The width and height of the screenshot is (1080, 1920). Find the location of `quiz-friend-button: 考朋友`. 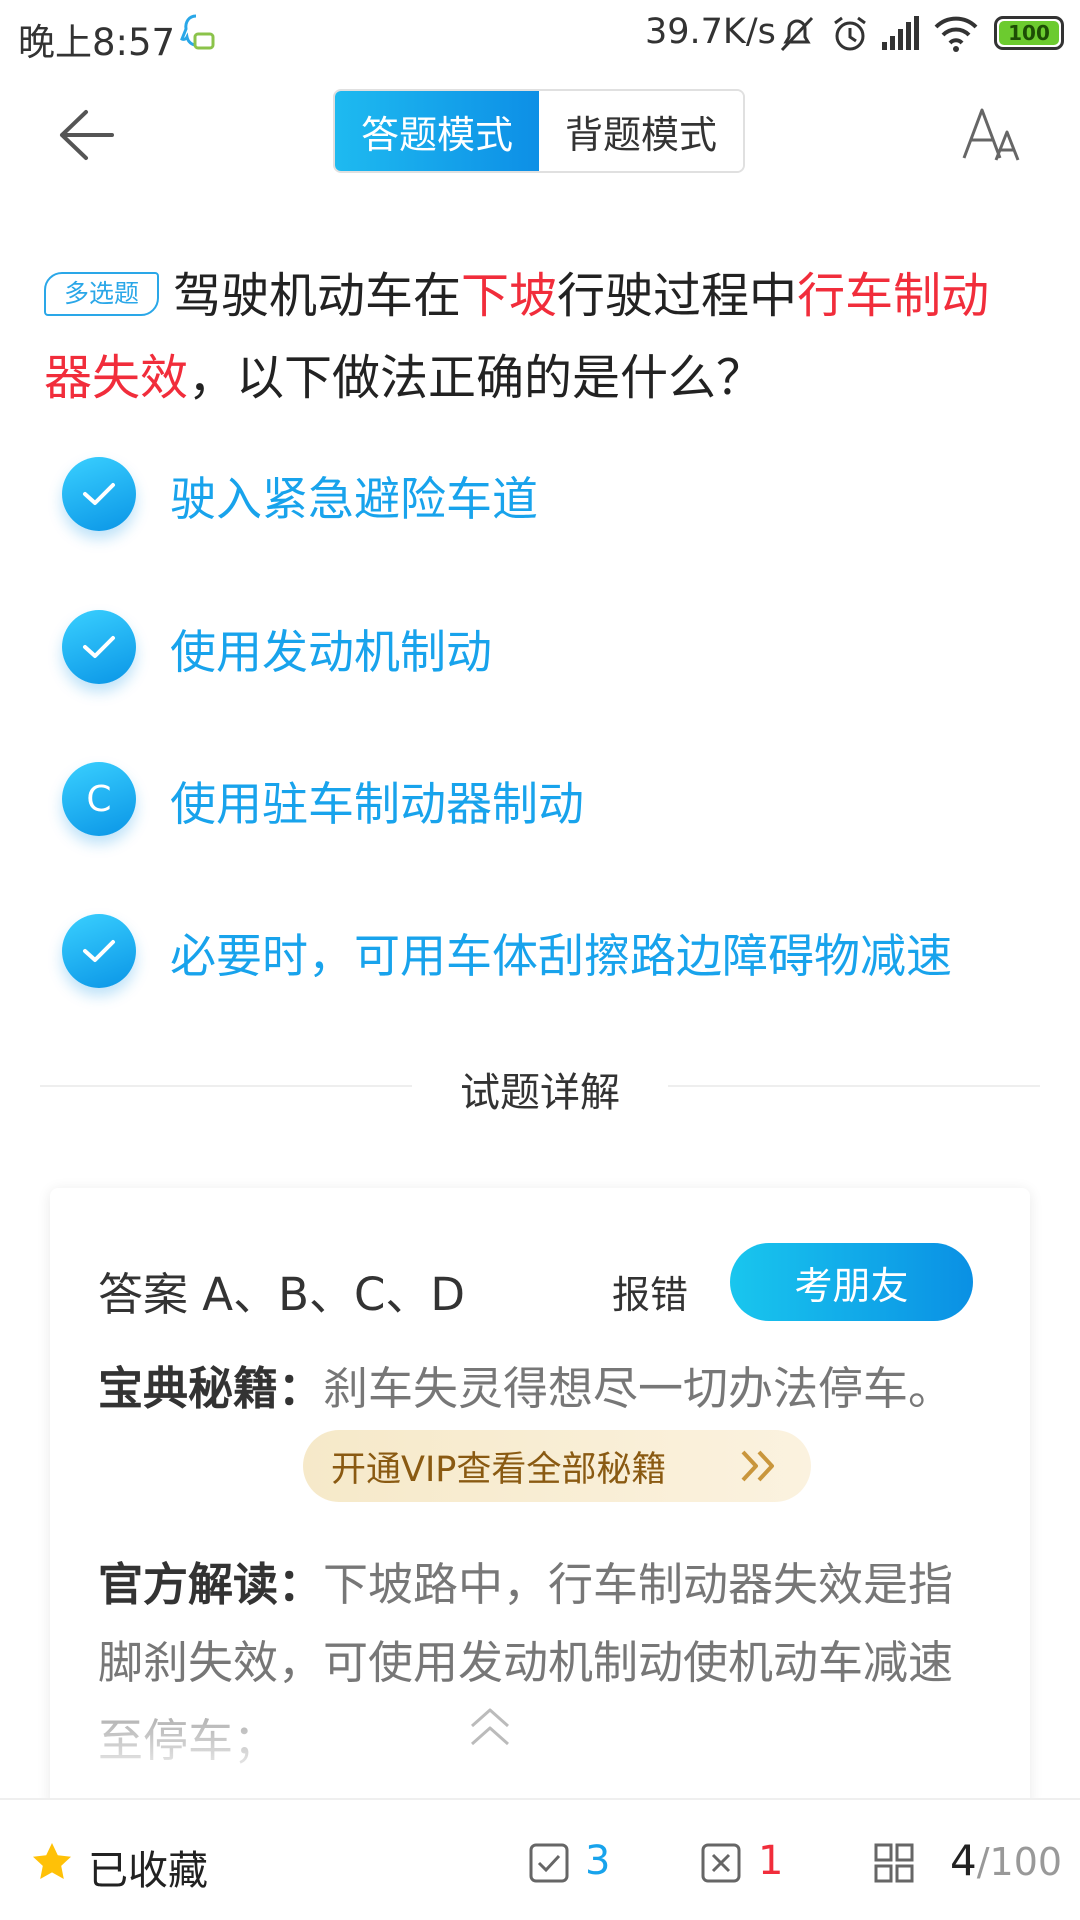

quiz-friend-button: 考朋友 is located at coordinates (851, 1282).